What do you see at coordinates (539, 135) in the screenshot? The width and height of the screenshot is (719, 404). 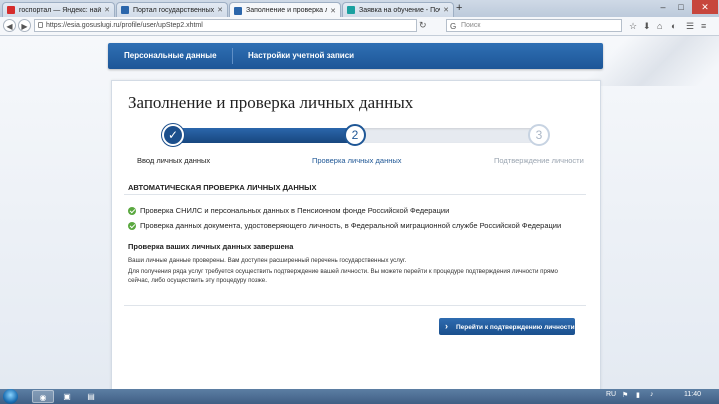 I see `step-3-circle: 3` at bounding box center [539, 135].